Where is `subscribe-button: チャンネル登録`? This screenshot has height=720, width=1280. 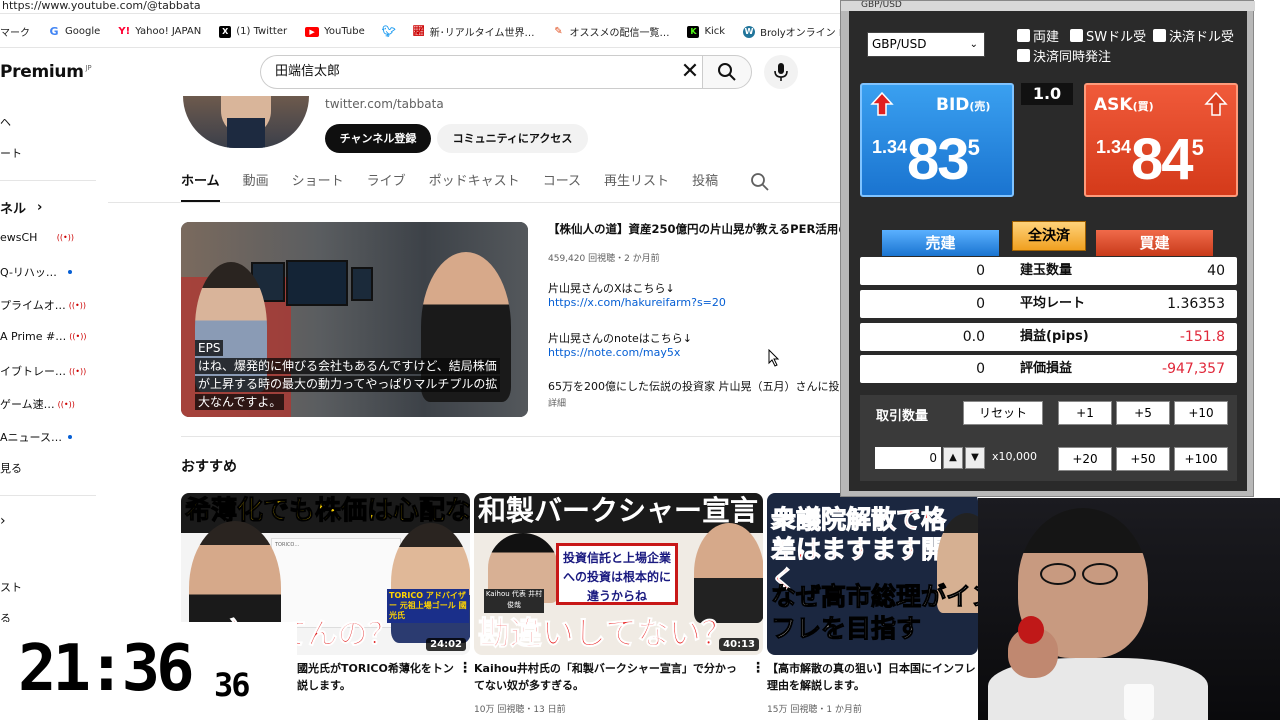
subscribe-button: チャンネル登録 is located at coordinates (378, 138).